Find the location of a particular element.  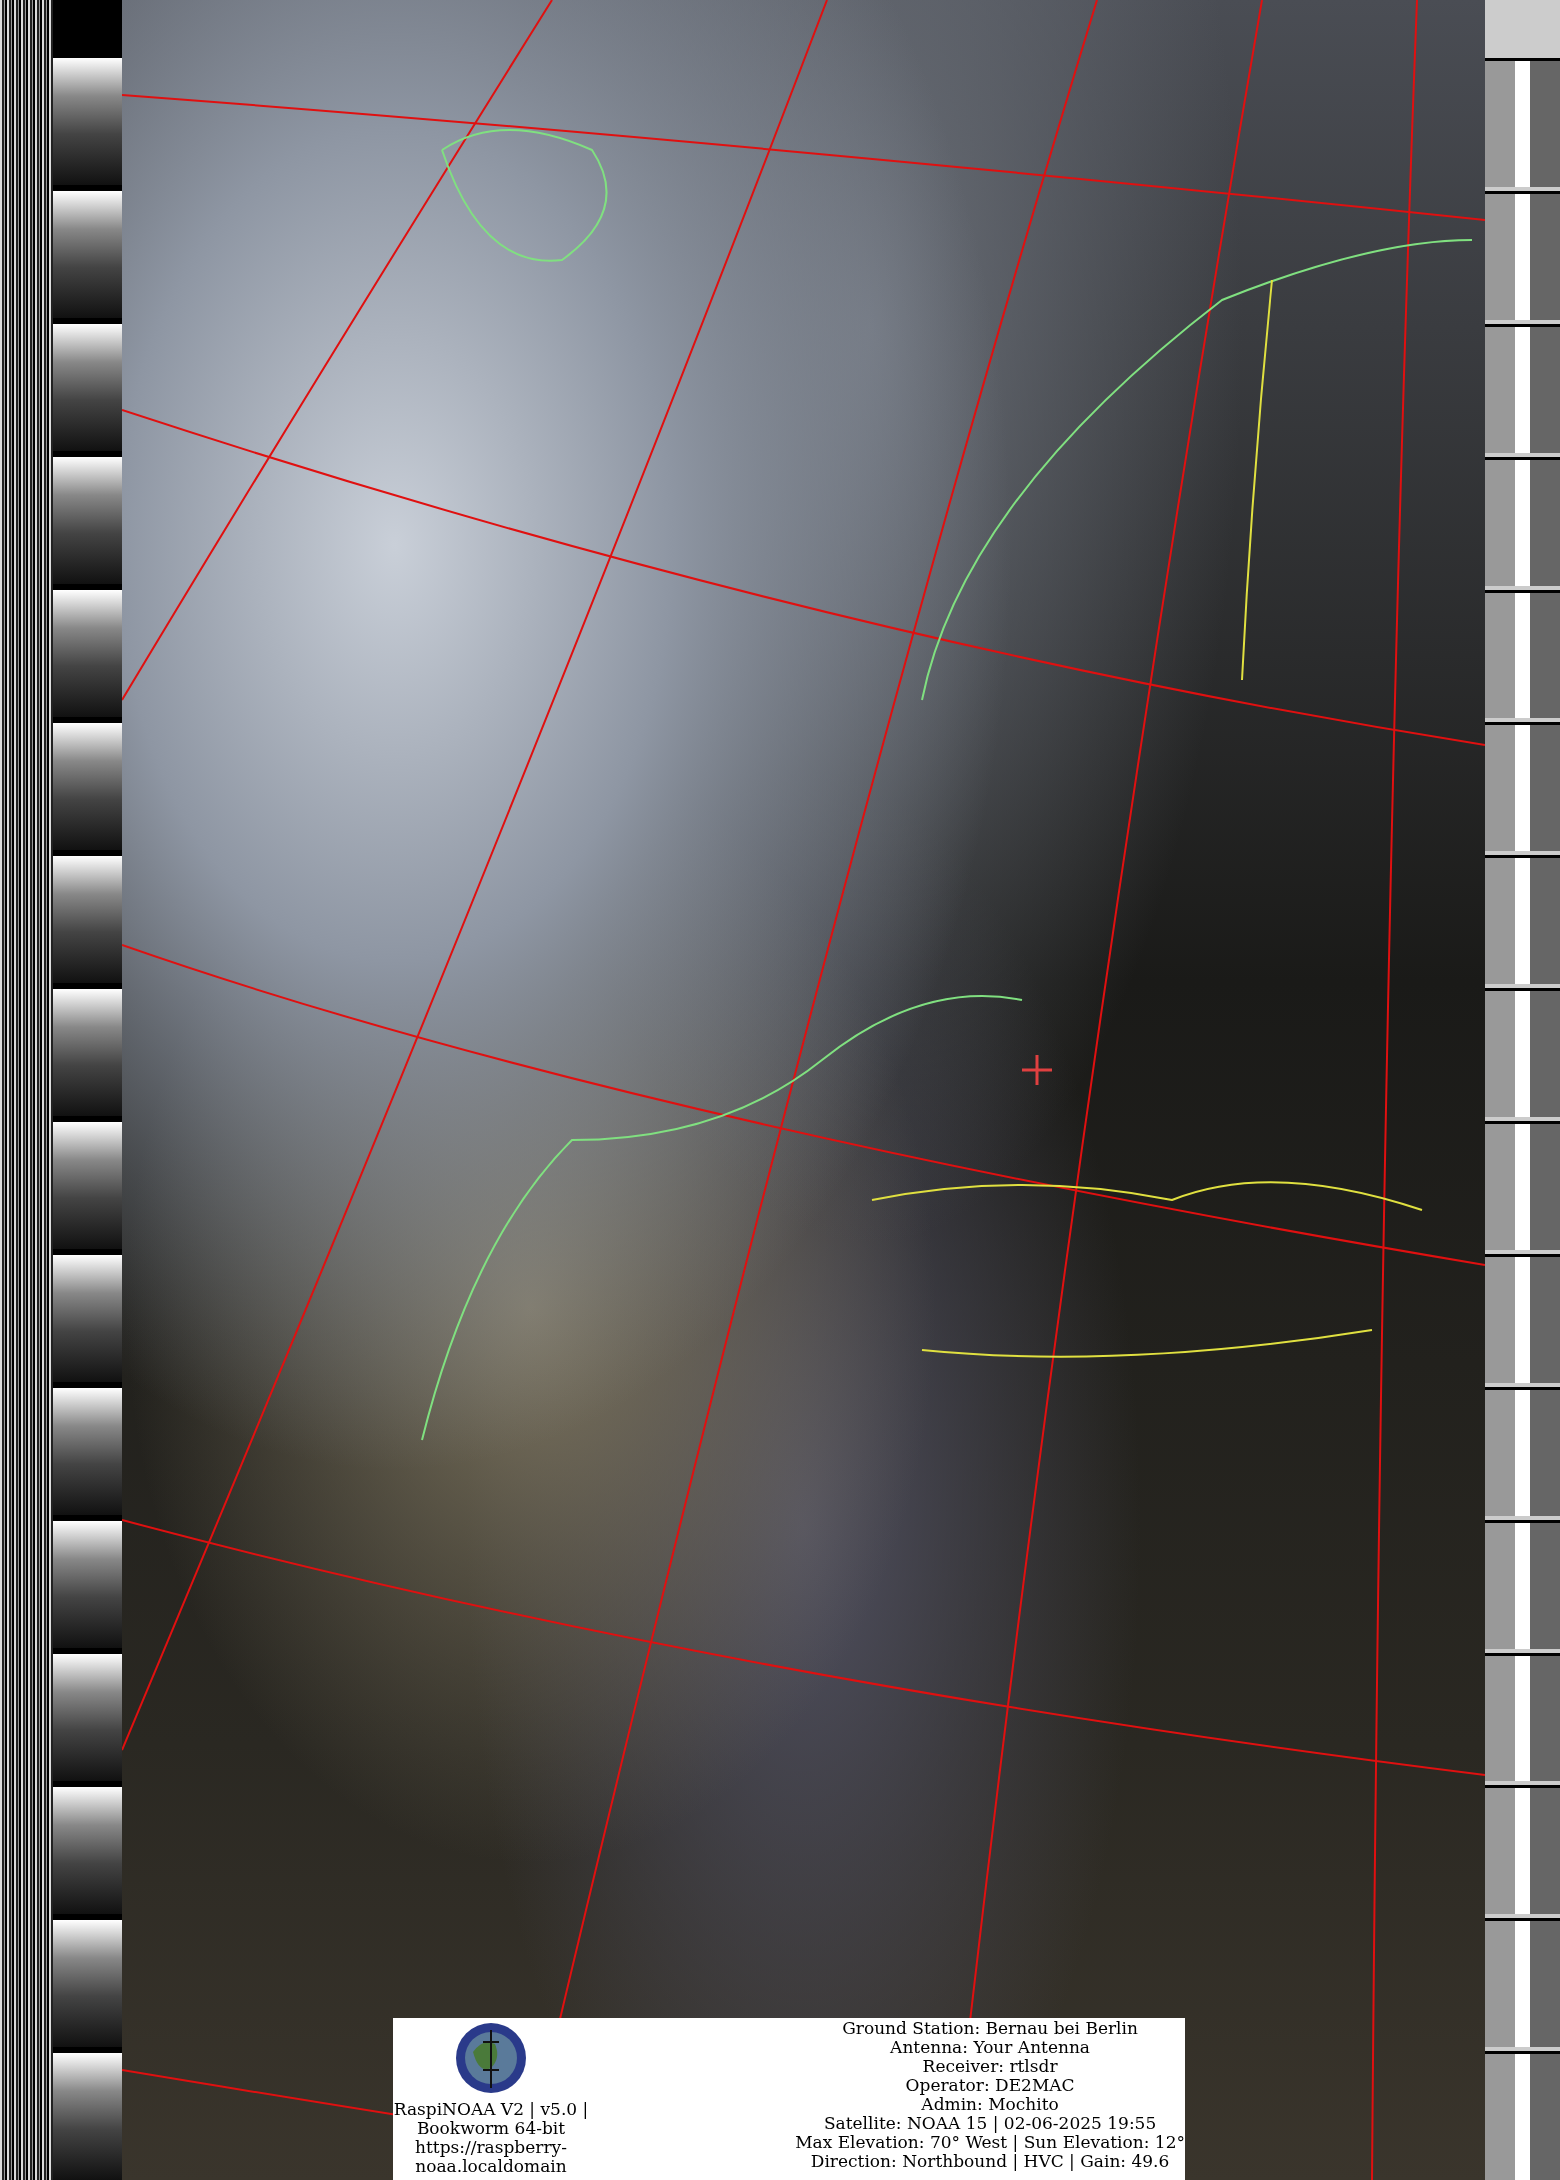

pass-info-text: Satellite: NOAA 15 | 02-06-2025 19:55 is located at coordinates (990, 2123).